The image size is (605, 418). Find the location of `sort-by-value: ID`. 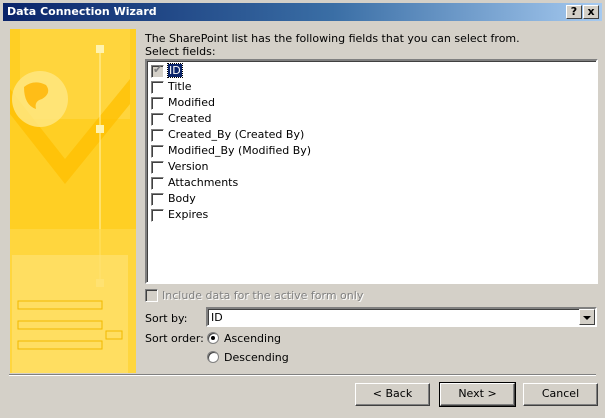

sort-by-value: ID is located at coordinates (217, 317).